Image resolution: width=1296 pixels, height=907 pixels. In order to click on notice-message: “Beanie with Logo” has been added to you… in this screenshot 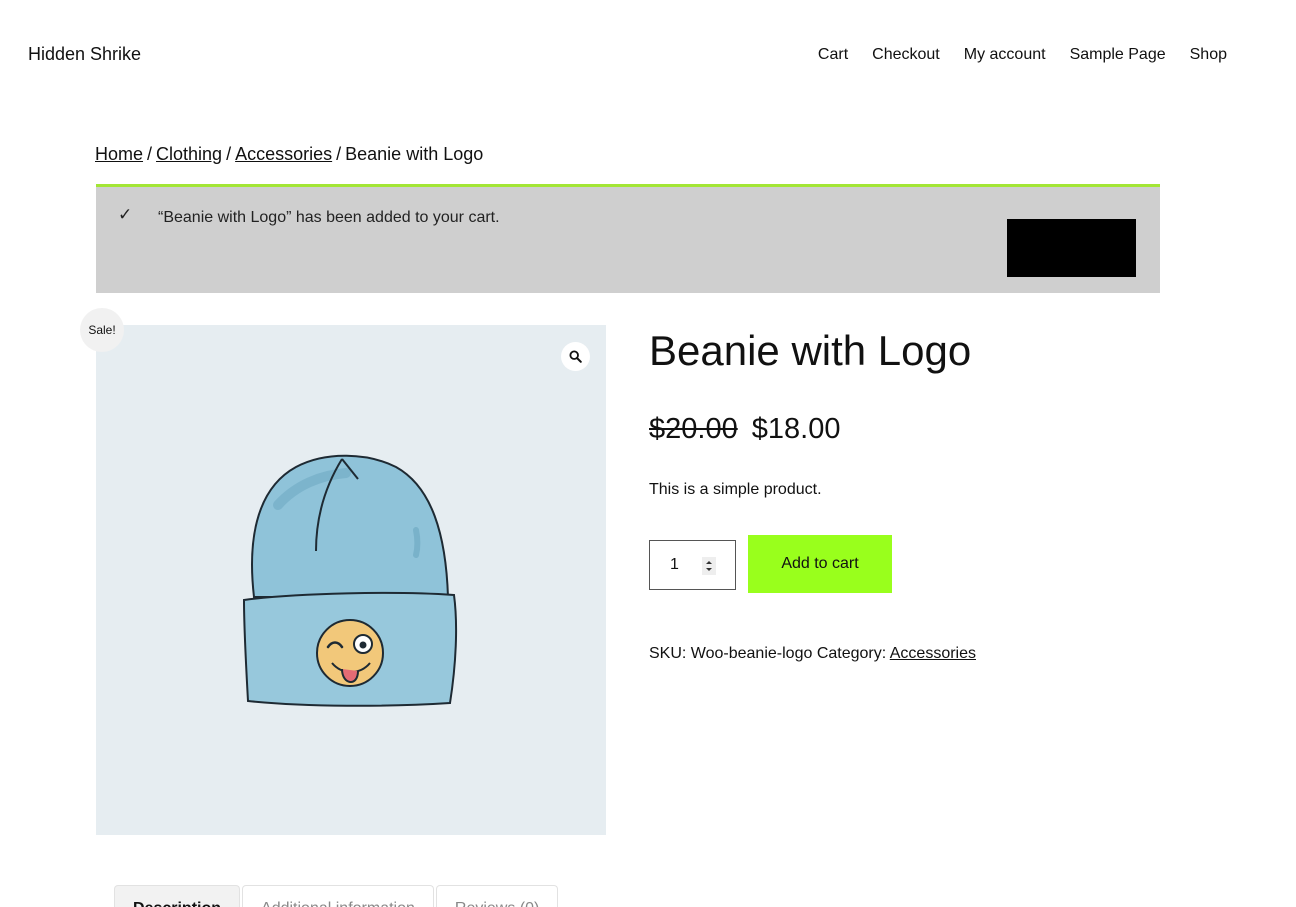, I will do `click(329, 217)`.